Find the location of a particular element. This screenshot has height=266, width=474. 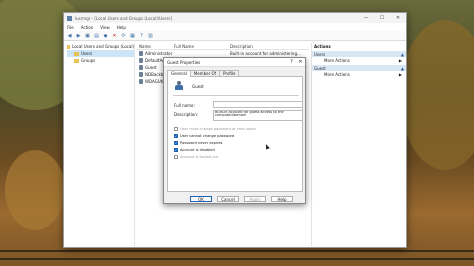

tree-item-users: Users is located at coordinates (100, 53).